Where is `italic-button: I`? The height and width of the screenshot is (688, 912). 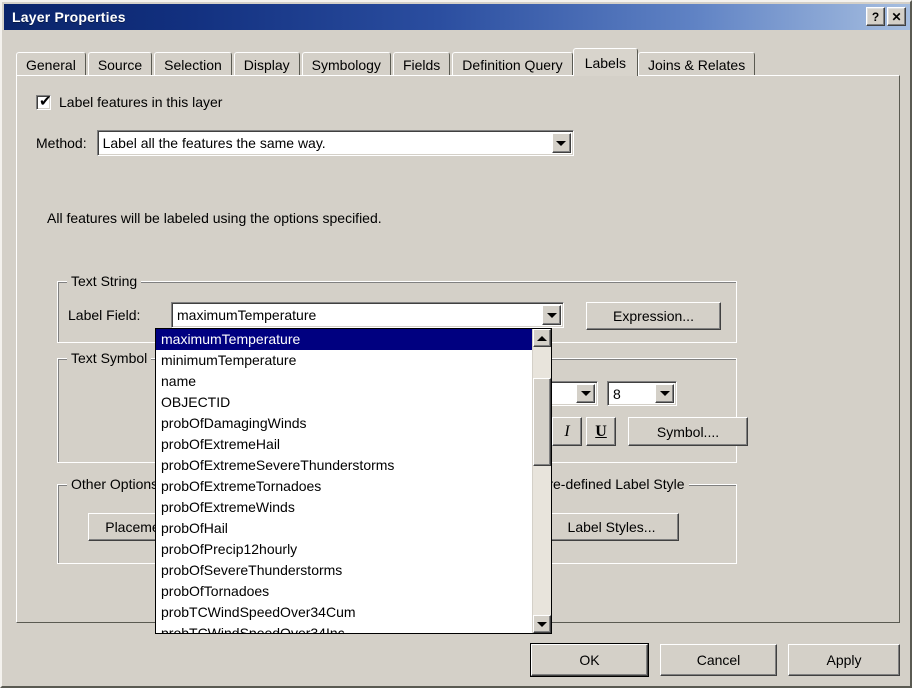
italic-button: I is located at coordinates (567, 431).